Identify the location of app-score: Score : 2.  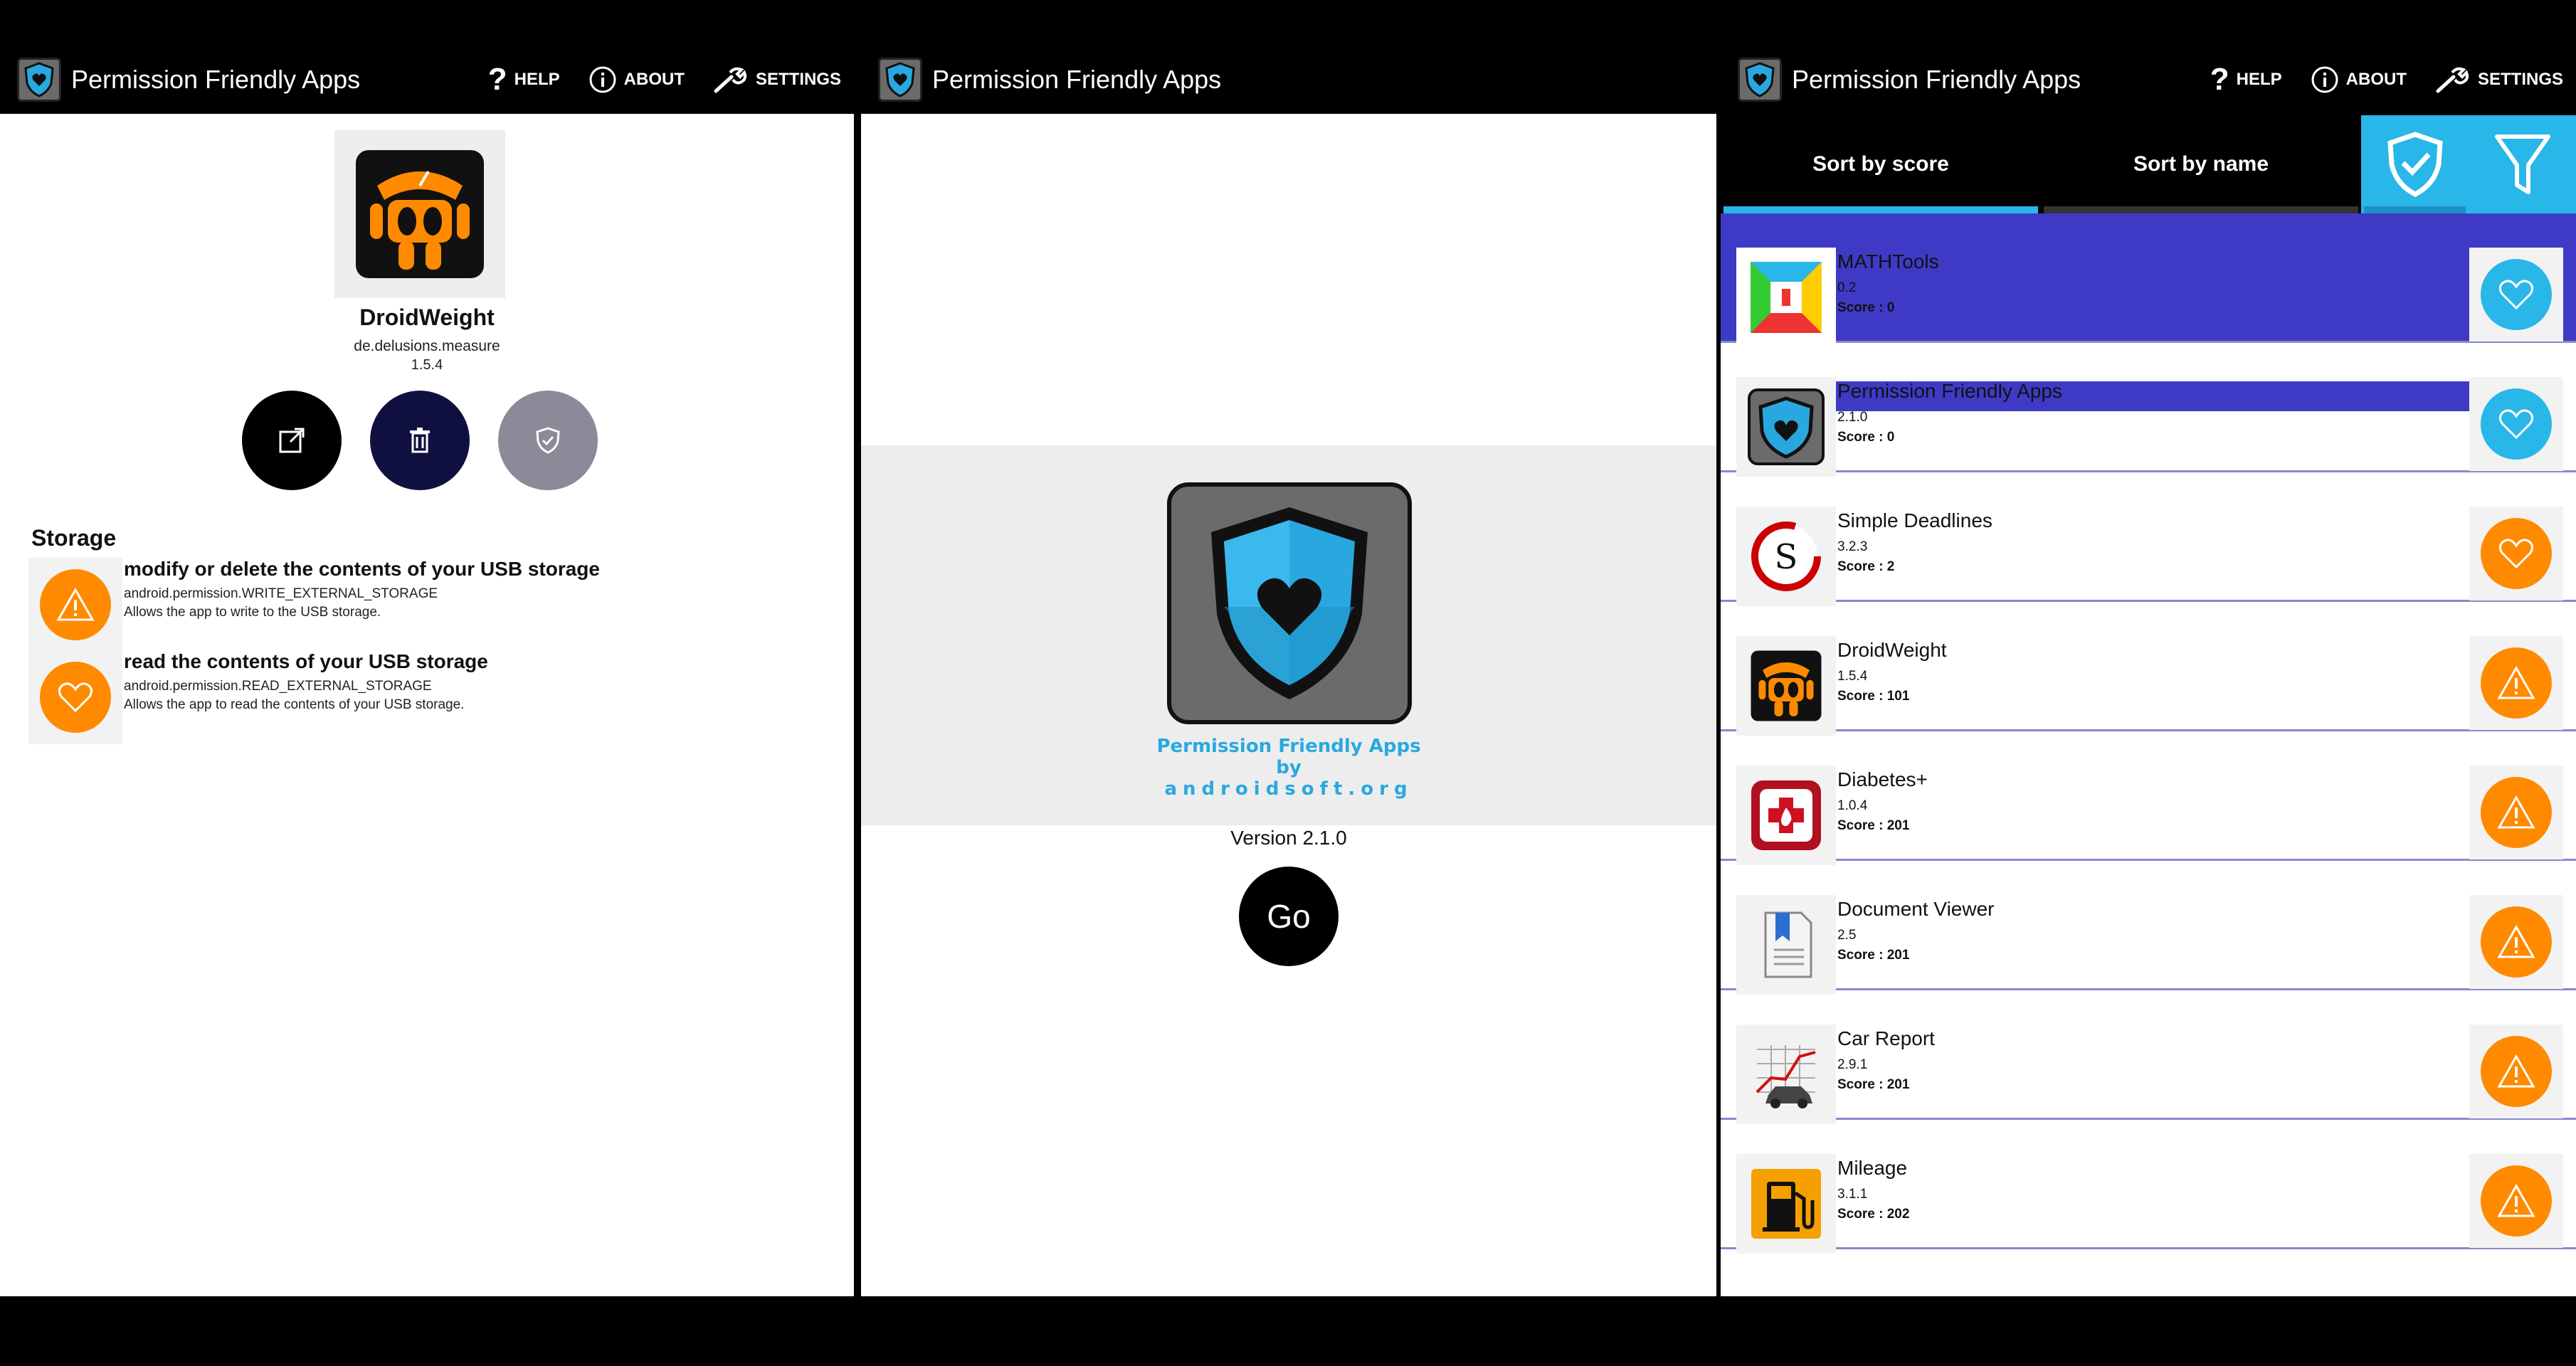
(1866, 566).